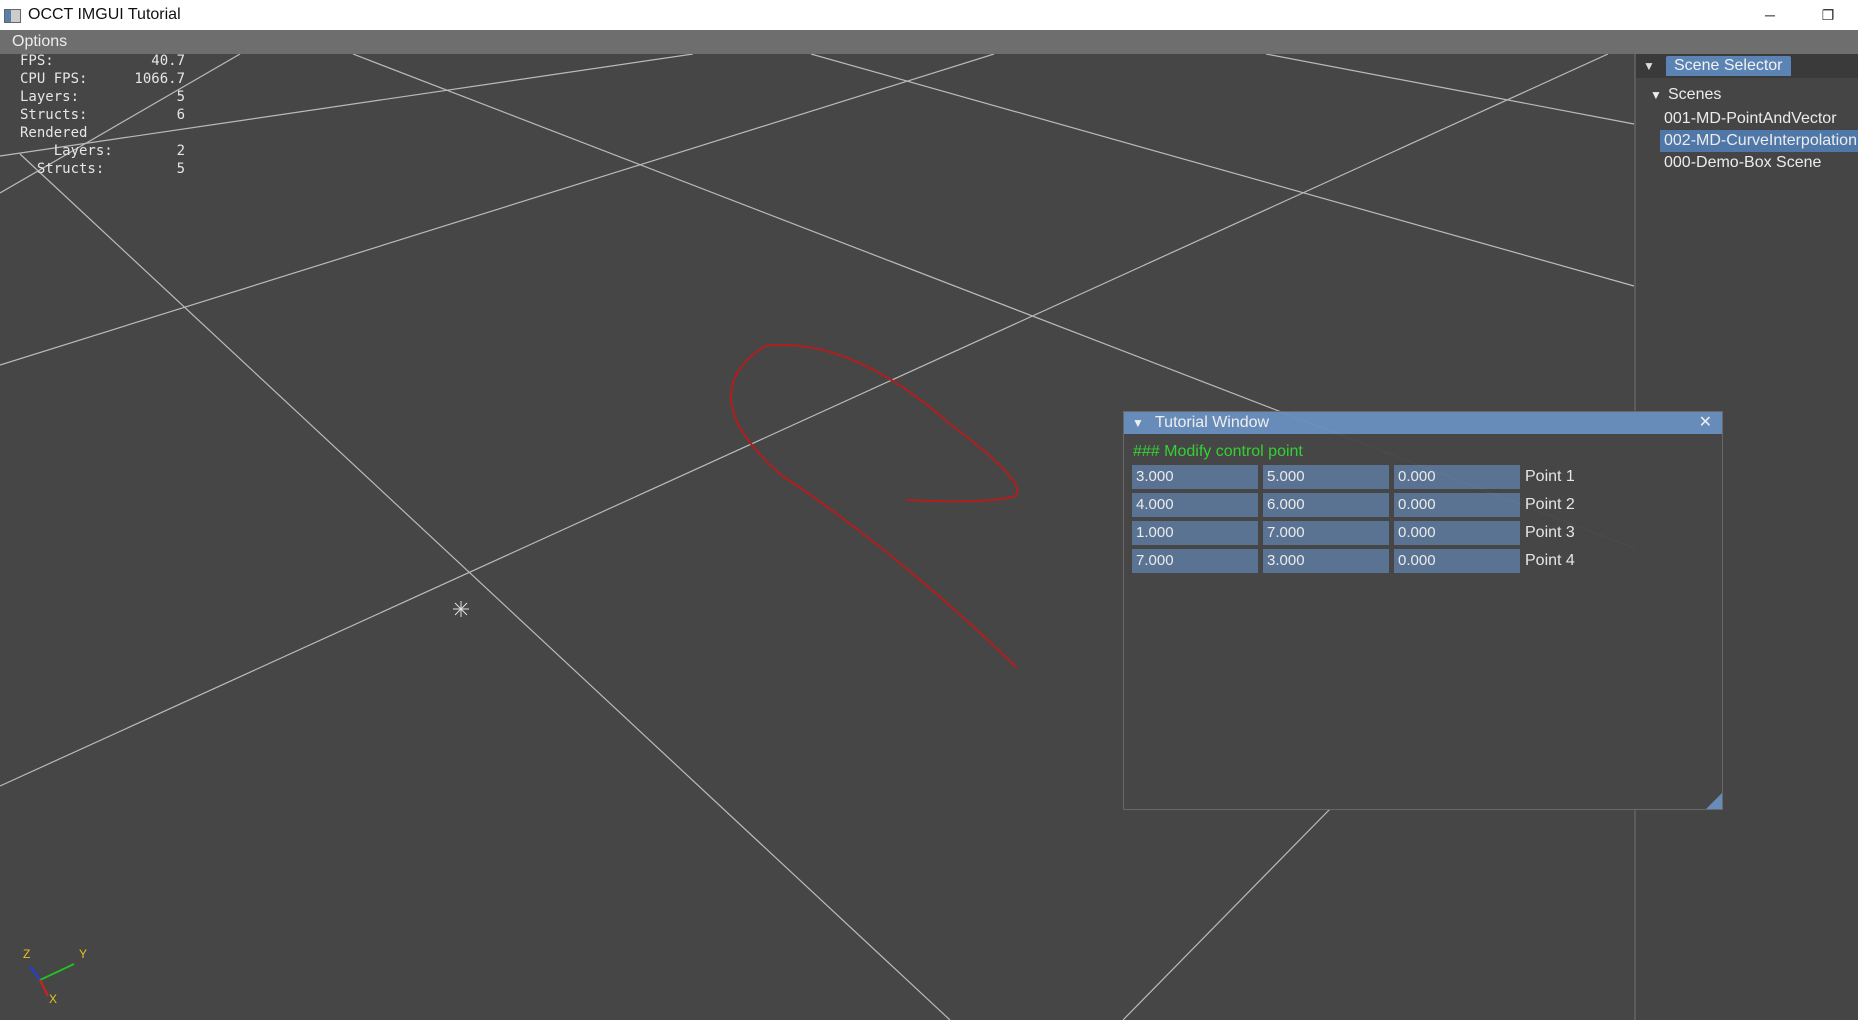 Image resolution: width=1858 pixels, height=1020 pixels. What do you see at coordinates (57, 972) in the screenshot?
I see `y-axis-icon` at bounding box center [57, 972].